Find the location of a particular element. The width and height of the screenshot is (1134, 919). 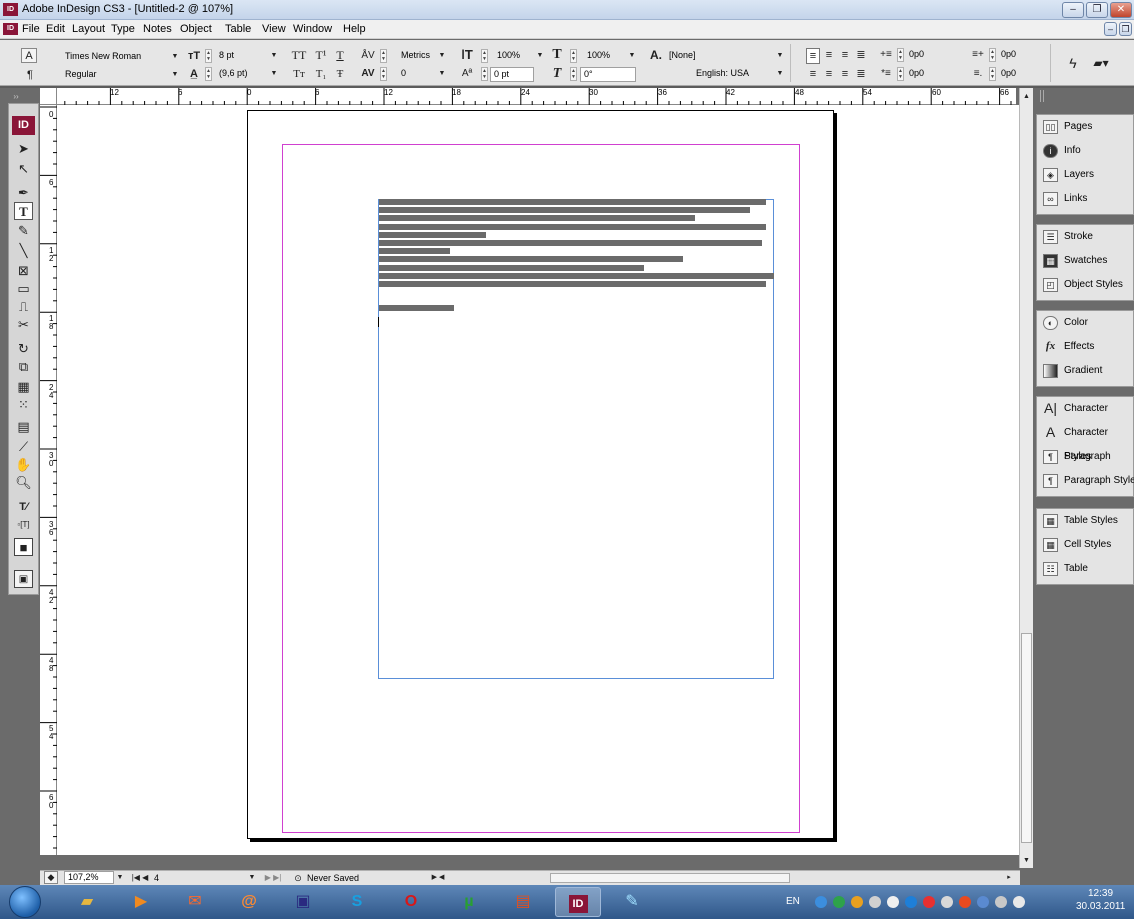

pencil-tool-icon: ✎ is located at coordinates (23, 231).